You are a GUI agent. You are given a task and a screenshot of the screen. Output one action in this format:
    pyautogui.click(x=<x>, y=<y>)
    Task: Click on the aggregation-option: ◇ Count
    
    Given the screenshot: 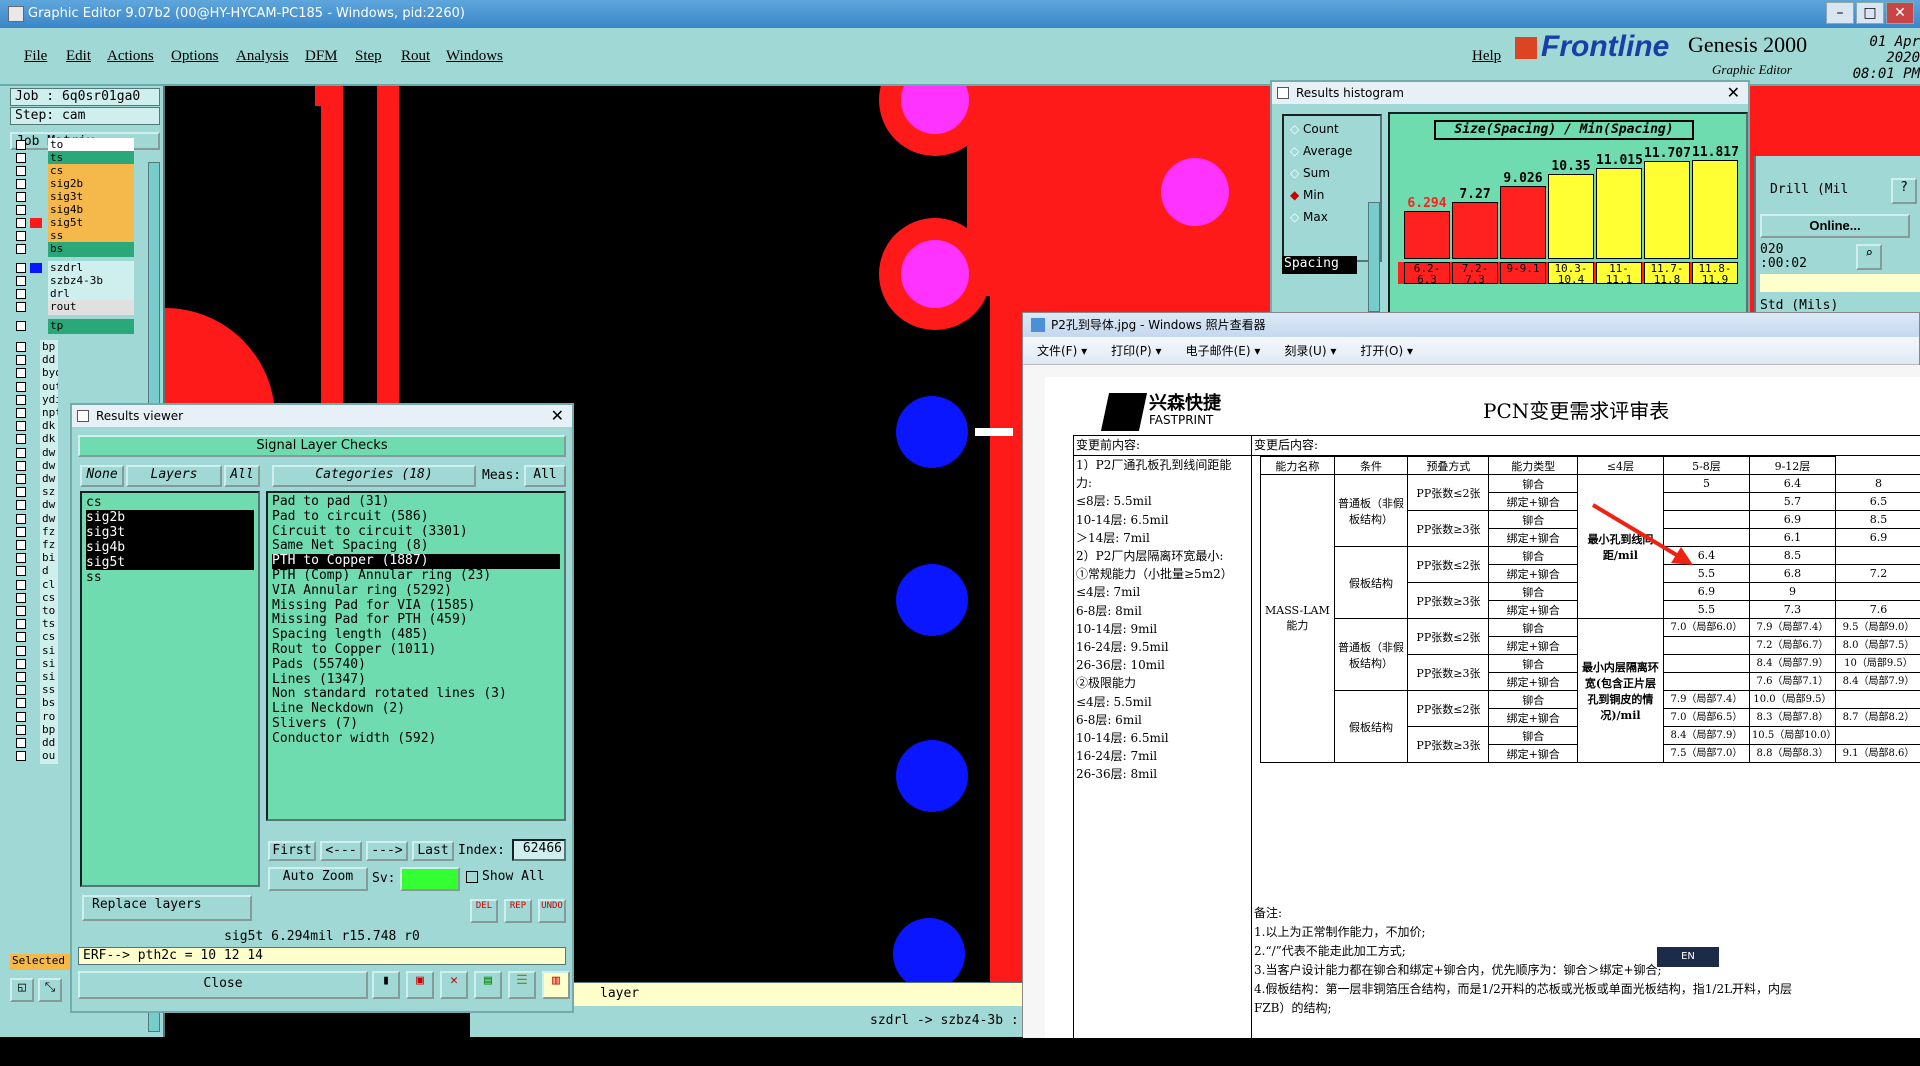 What is the action you would take?
    pyautogui.click(x=1314, y=129)
    